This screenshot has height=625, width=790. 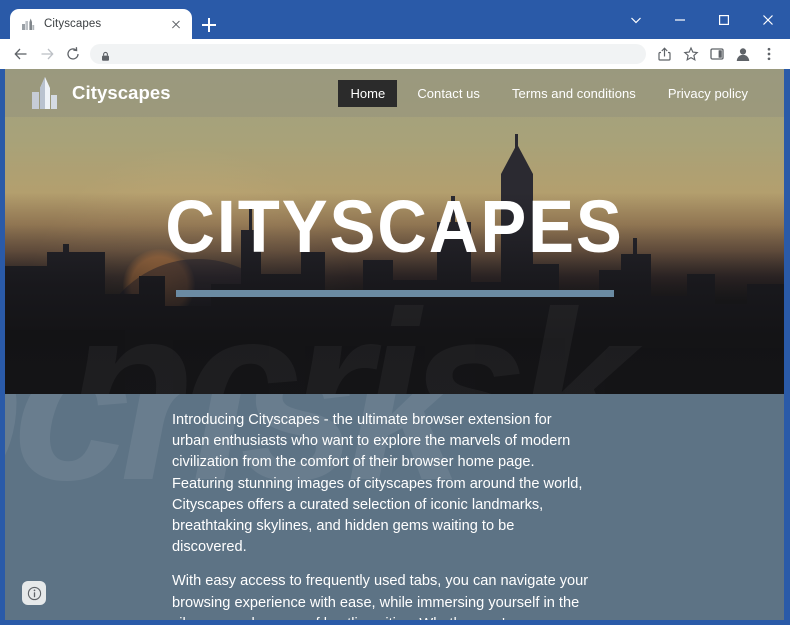 I want to click on tab-close-icon, so click(x=176, y=24).